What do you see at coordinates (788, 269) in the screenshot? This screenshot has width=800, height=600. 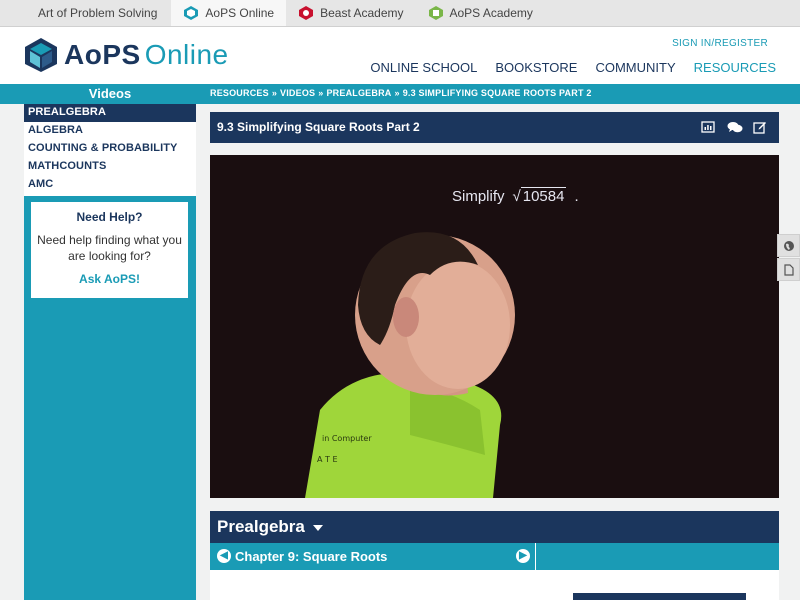 I see `document-icon` at bounding box center [788, 269].